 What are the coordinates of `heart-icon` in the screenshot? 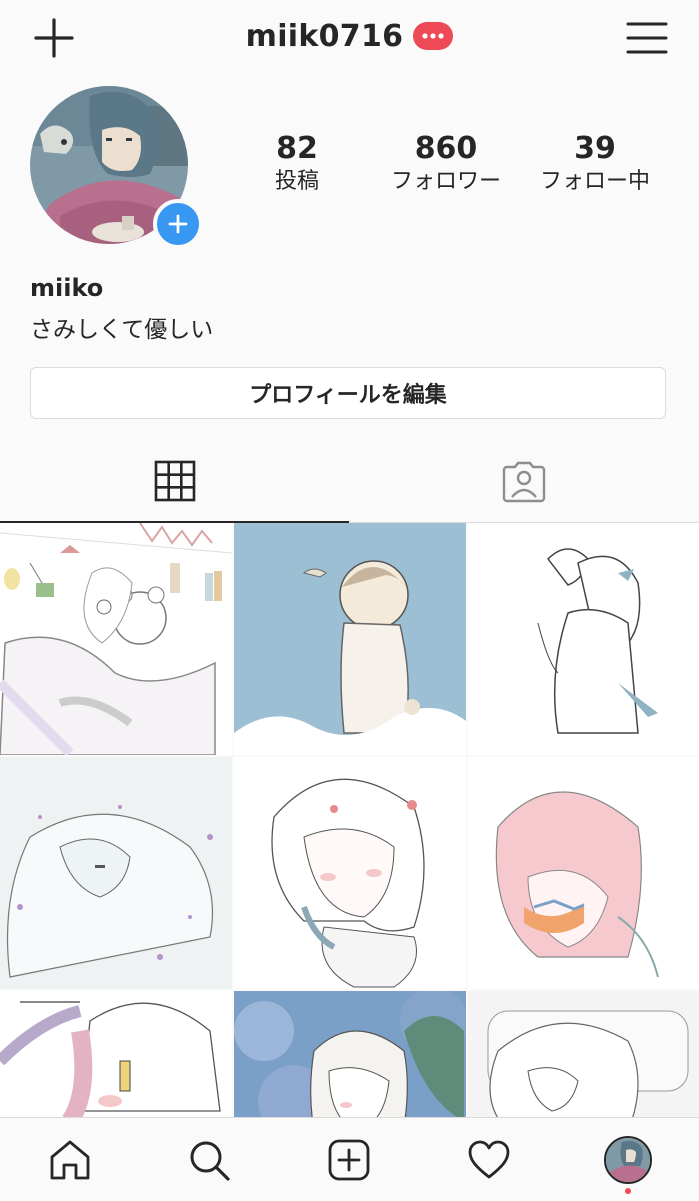 It's located at (489, 1159).